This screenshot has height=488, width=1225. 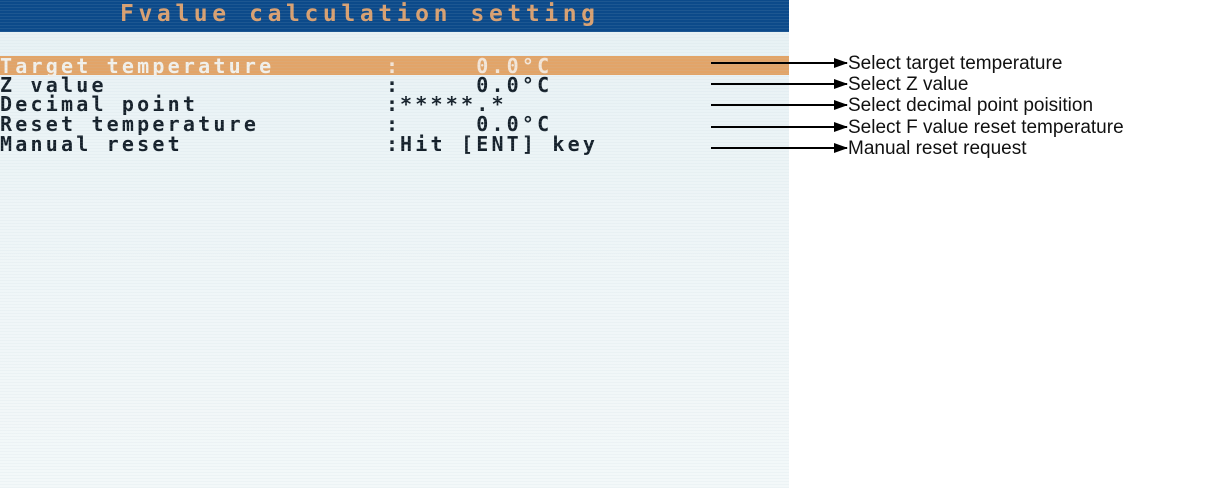 I want to click on annotation-label: Select decimal point poisition, so click(x=971, y=105).